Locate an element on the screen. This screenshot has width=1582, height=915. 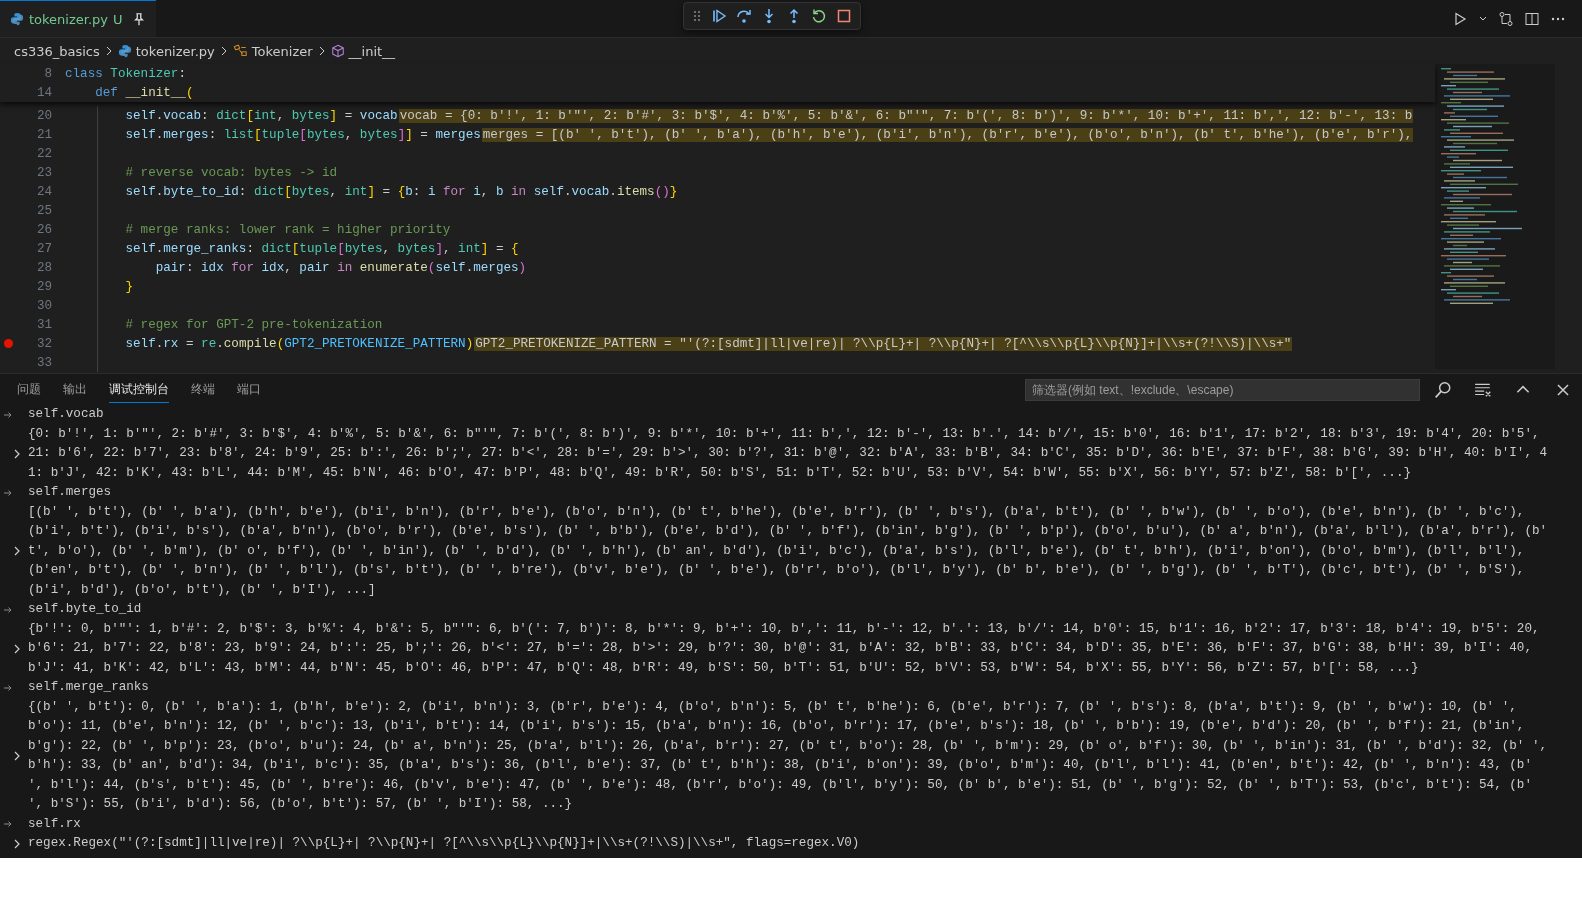
console-output-line: 1: b'J', 42: b'K', 43: b'L', 44: b'M', 45: b'N', 46: b'O', 47: b'P', 48: b'Q', 49: b'R', 50: b'S', 51: b'T', 52: b'U', 53: b'V', 54: b'W', 55: b'X', 56: b'Y', 57: b'Z', 58: b'[', ...} is located at coordinates (720, 473).